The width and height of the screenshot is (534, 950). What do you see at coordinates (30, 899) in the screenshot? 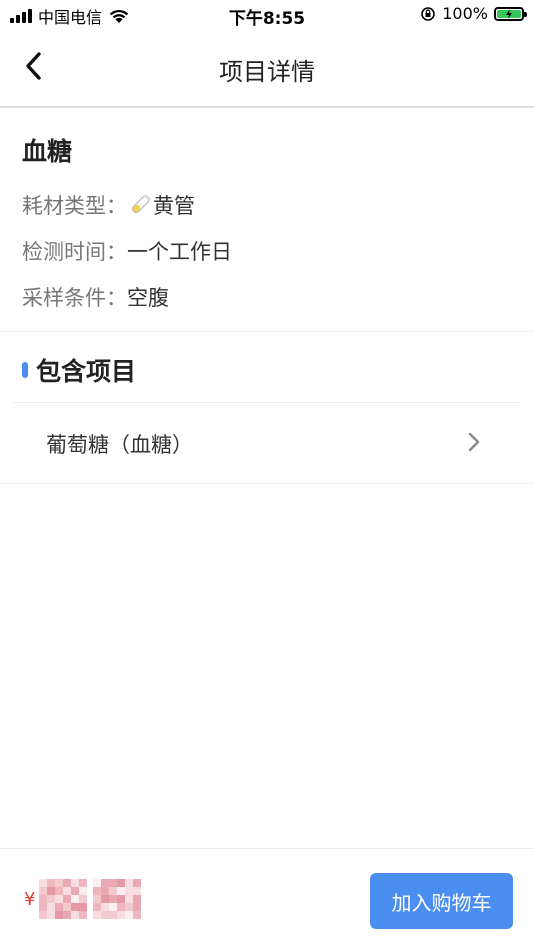
I see `currency-symbol: ¥` at bounding box center [30, 899].